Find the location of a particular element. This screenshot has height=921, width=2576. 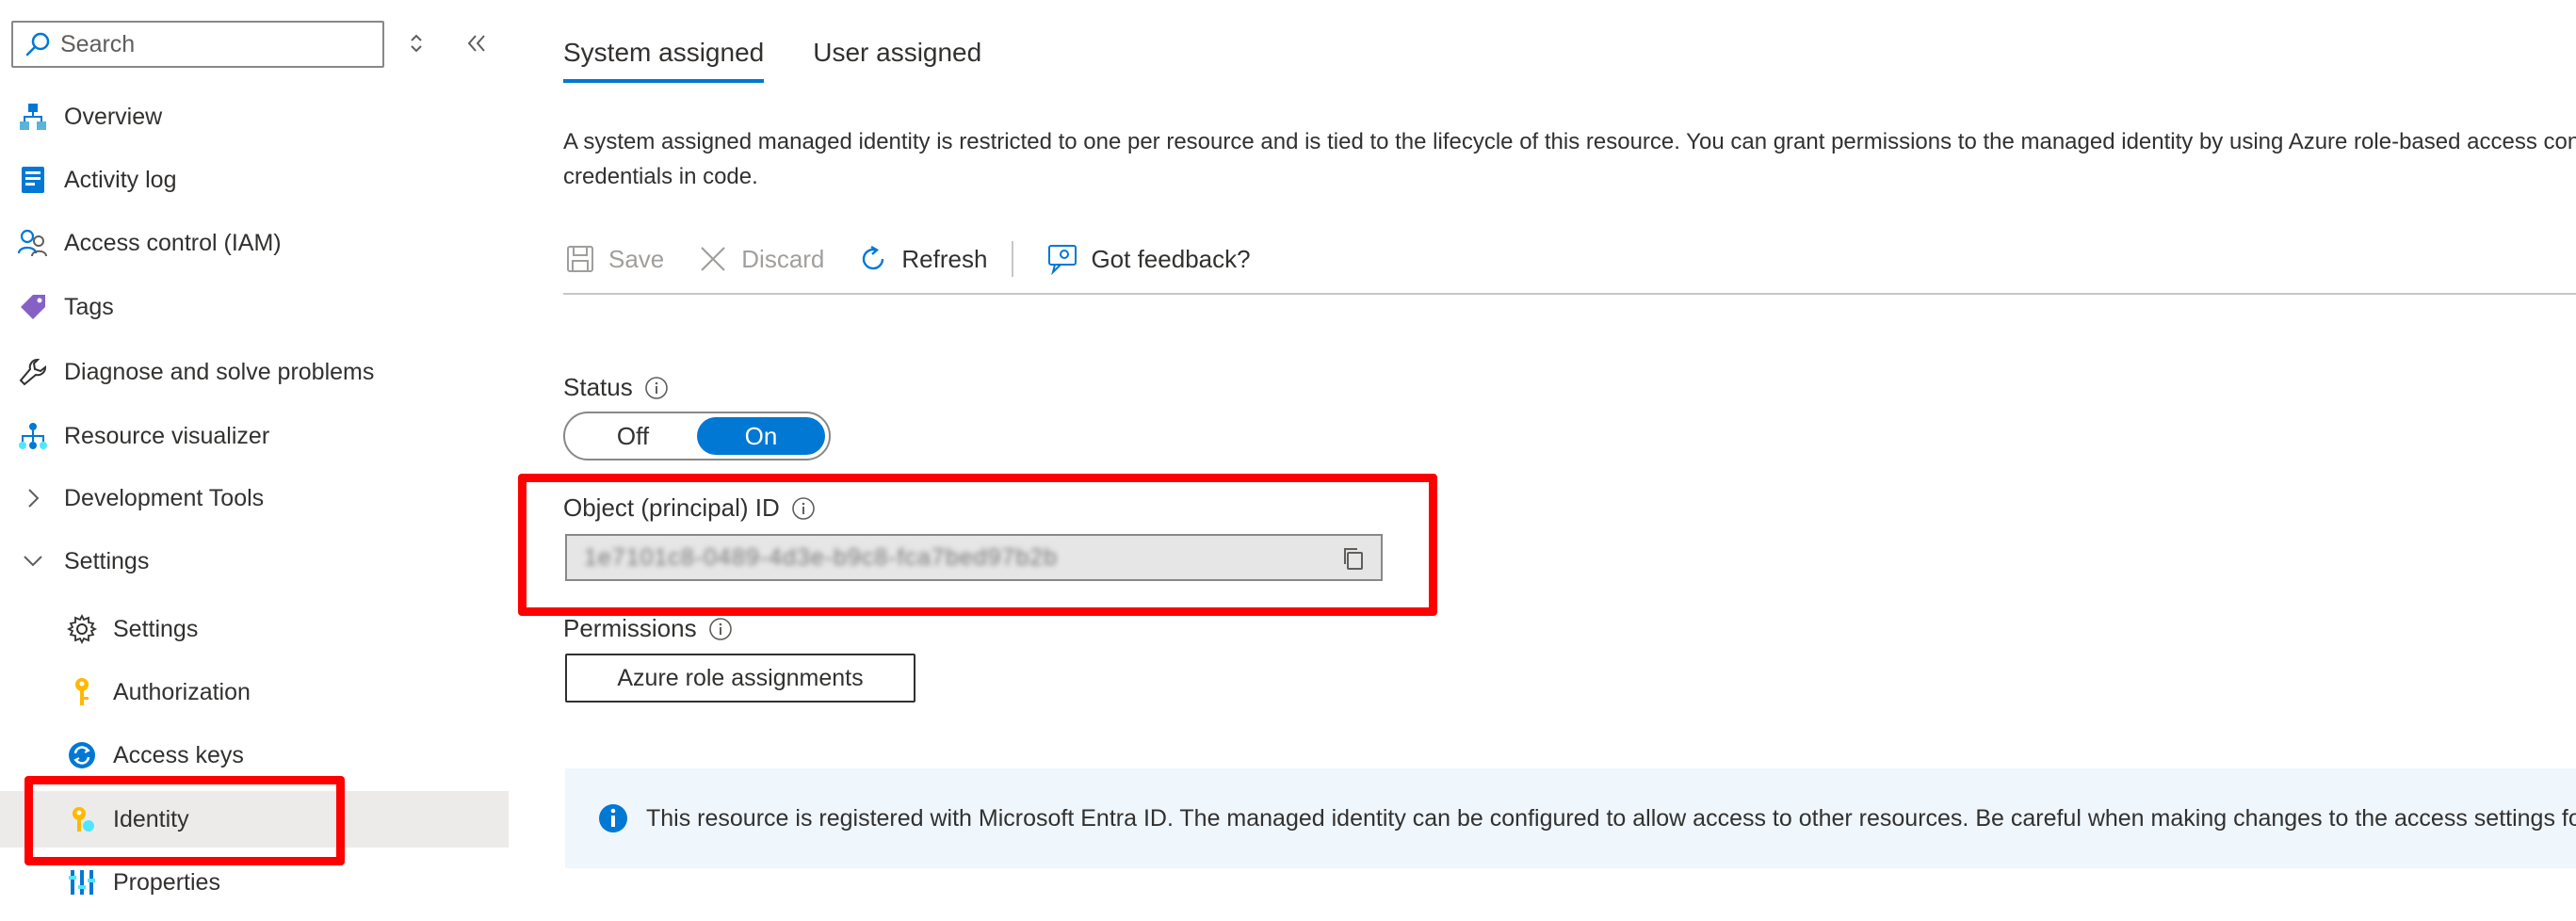

refresh-label: Refresh is located at coordinates (944, 258).